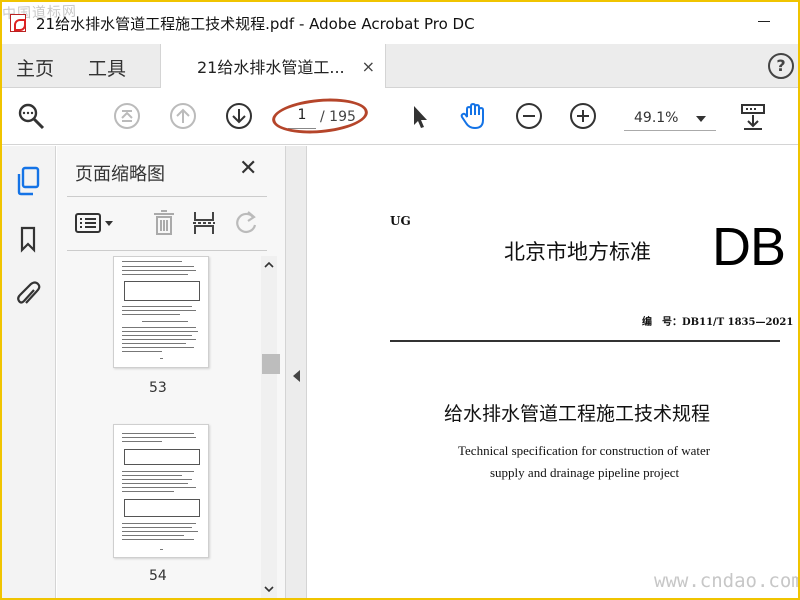 The image size is (800, 600). What do you see at coordinates (764, 22) in the screenshot?
I see `minimize-button` at bounding box center [764, 22].